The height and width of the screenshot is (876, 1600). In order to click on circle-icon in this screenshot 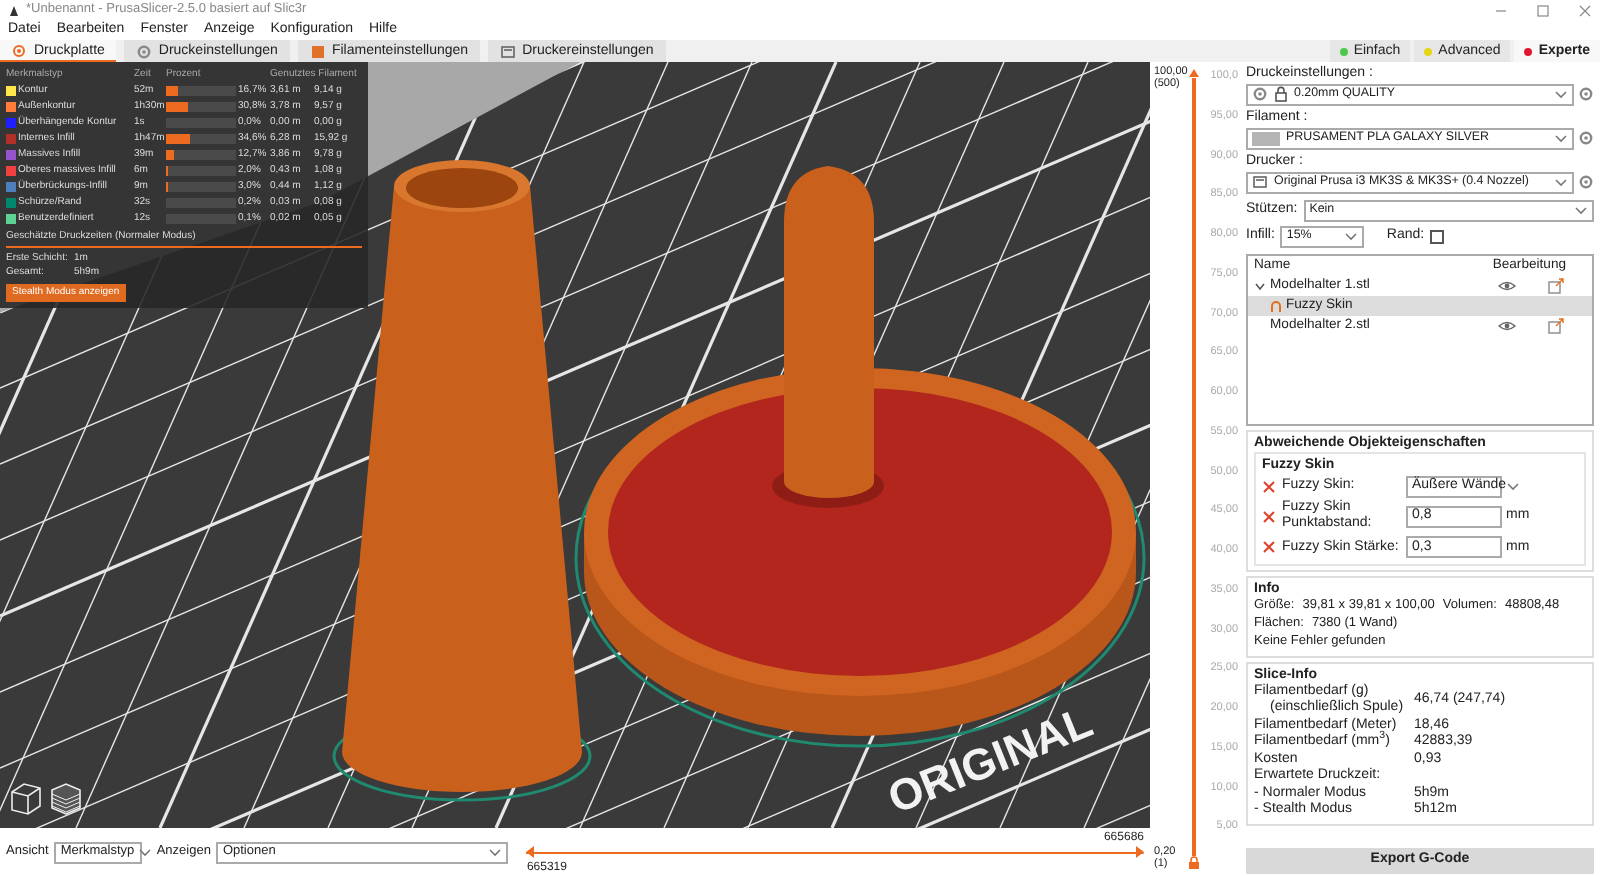, I will do `click(20, 51)`.